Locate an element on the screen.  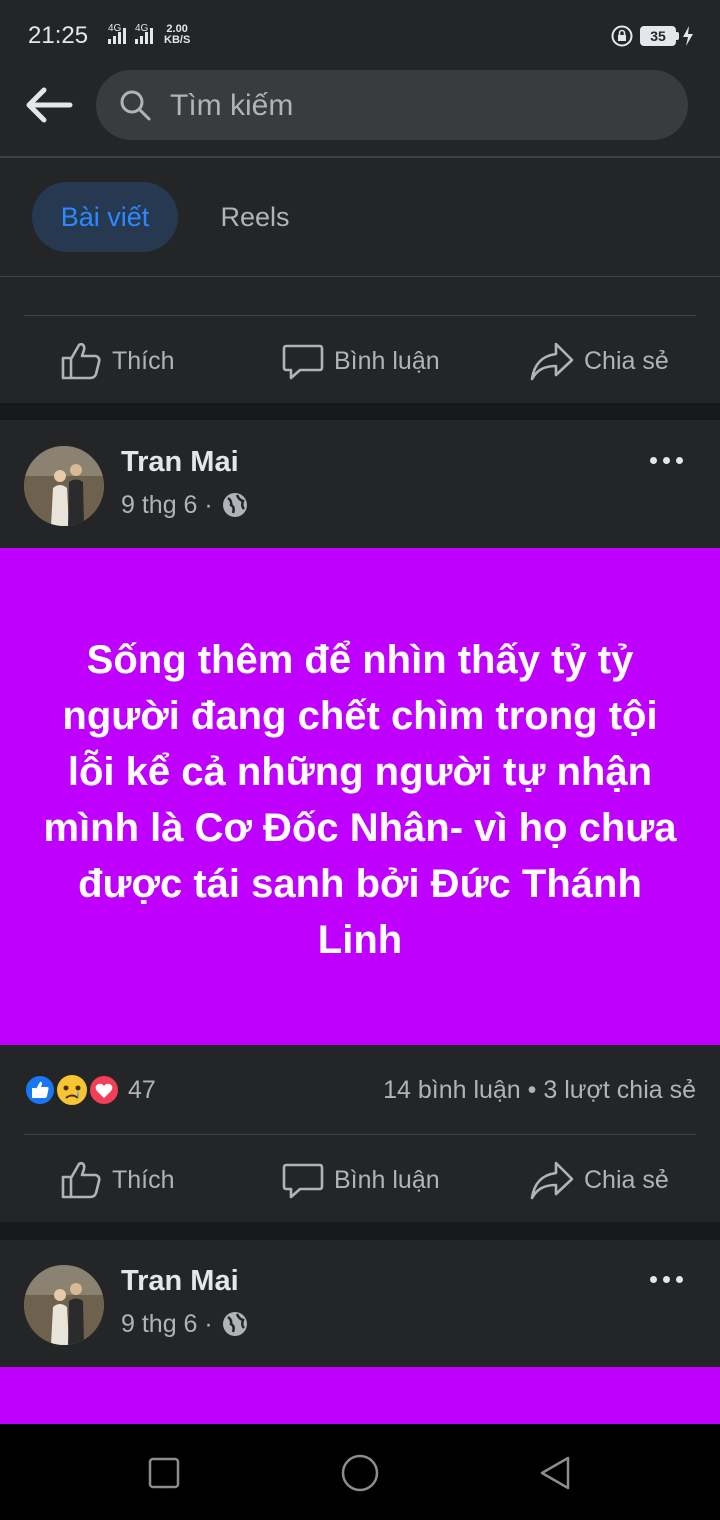
home-icon is located at coordinates (360, 1473).